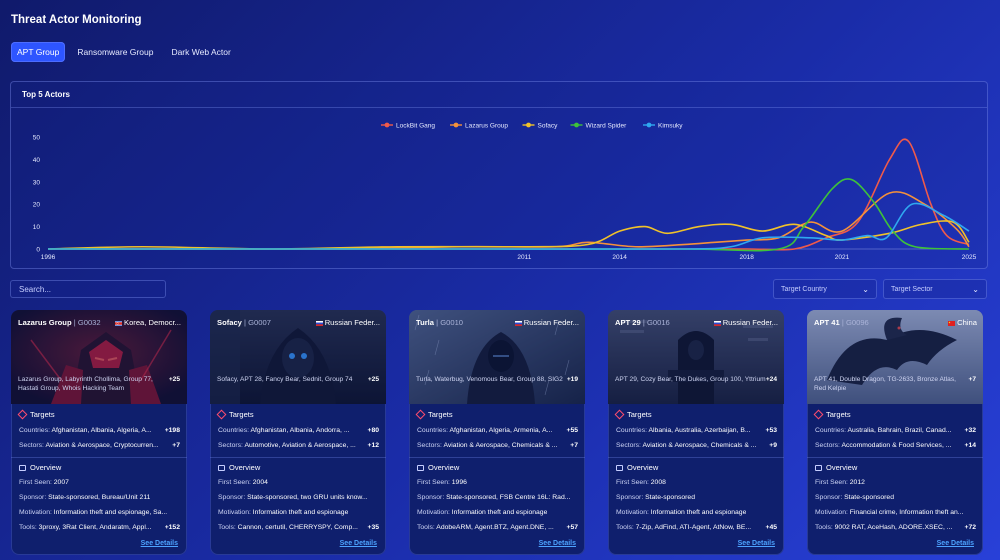 Image resolution: width=1000 pixels, height=560 pixels. Describe the element at coordinates (229, 322) in the screenshot. I see `actor-name: Sofacy` at that location.